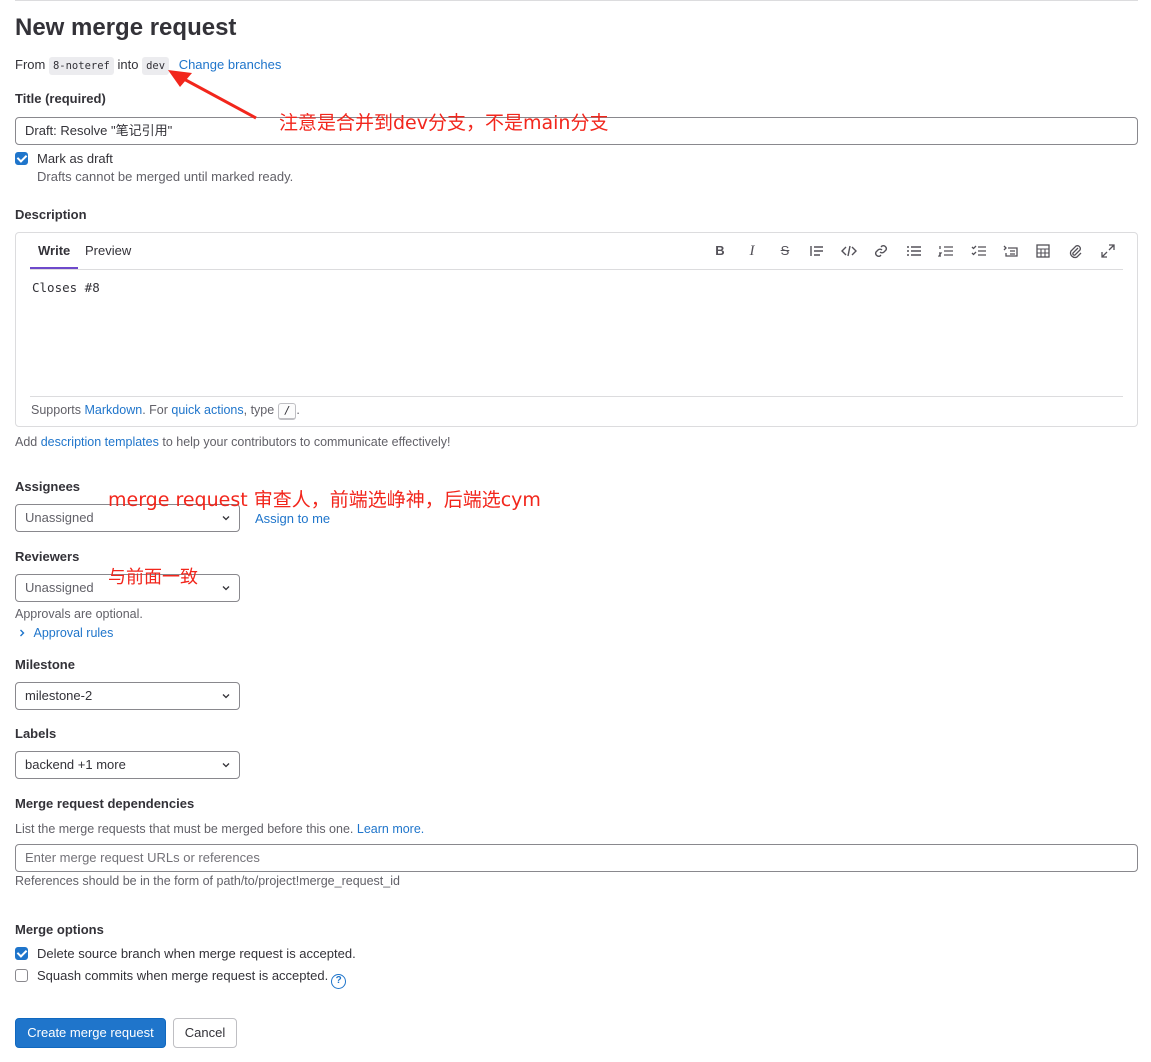 The width and height of the screenshot is (1151, 1062). Describe the element at coordinates (752, 251) in the screenshot. I see `italic-icon: I` at that location.